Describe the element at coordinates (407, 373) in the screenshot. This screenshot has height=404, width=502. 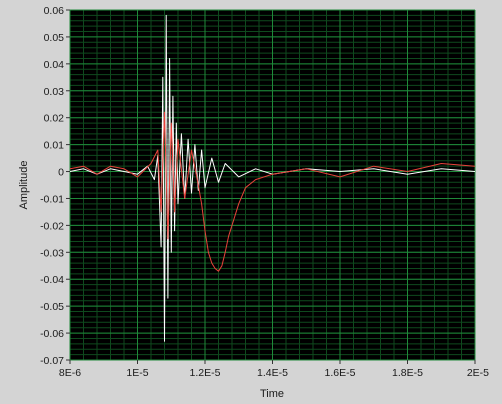
I see `x-tick-label: 1.8E-5` at that location.